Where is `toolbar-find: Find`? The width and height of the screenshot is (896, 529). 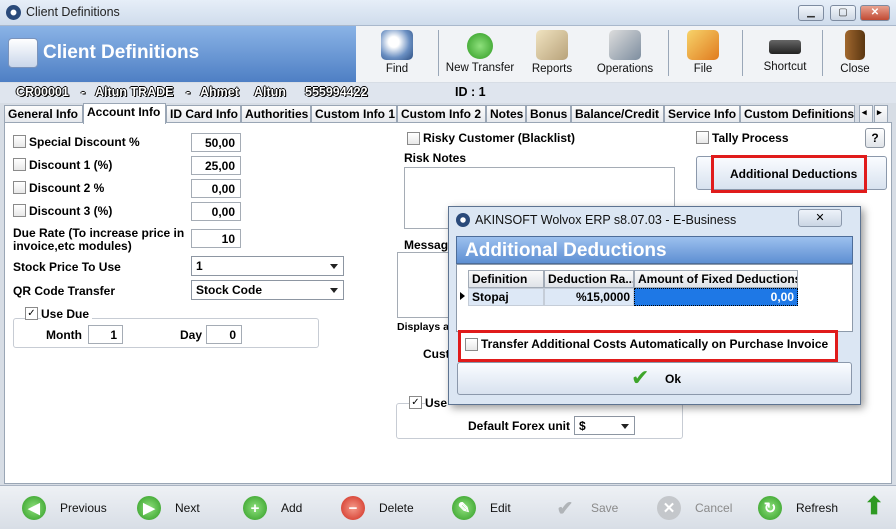
toolbar-find: Find is located at coordinates (397, 54).